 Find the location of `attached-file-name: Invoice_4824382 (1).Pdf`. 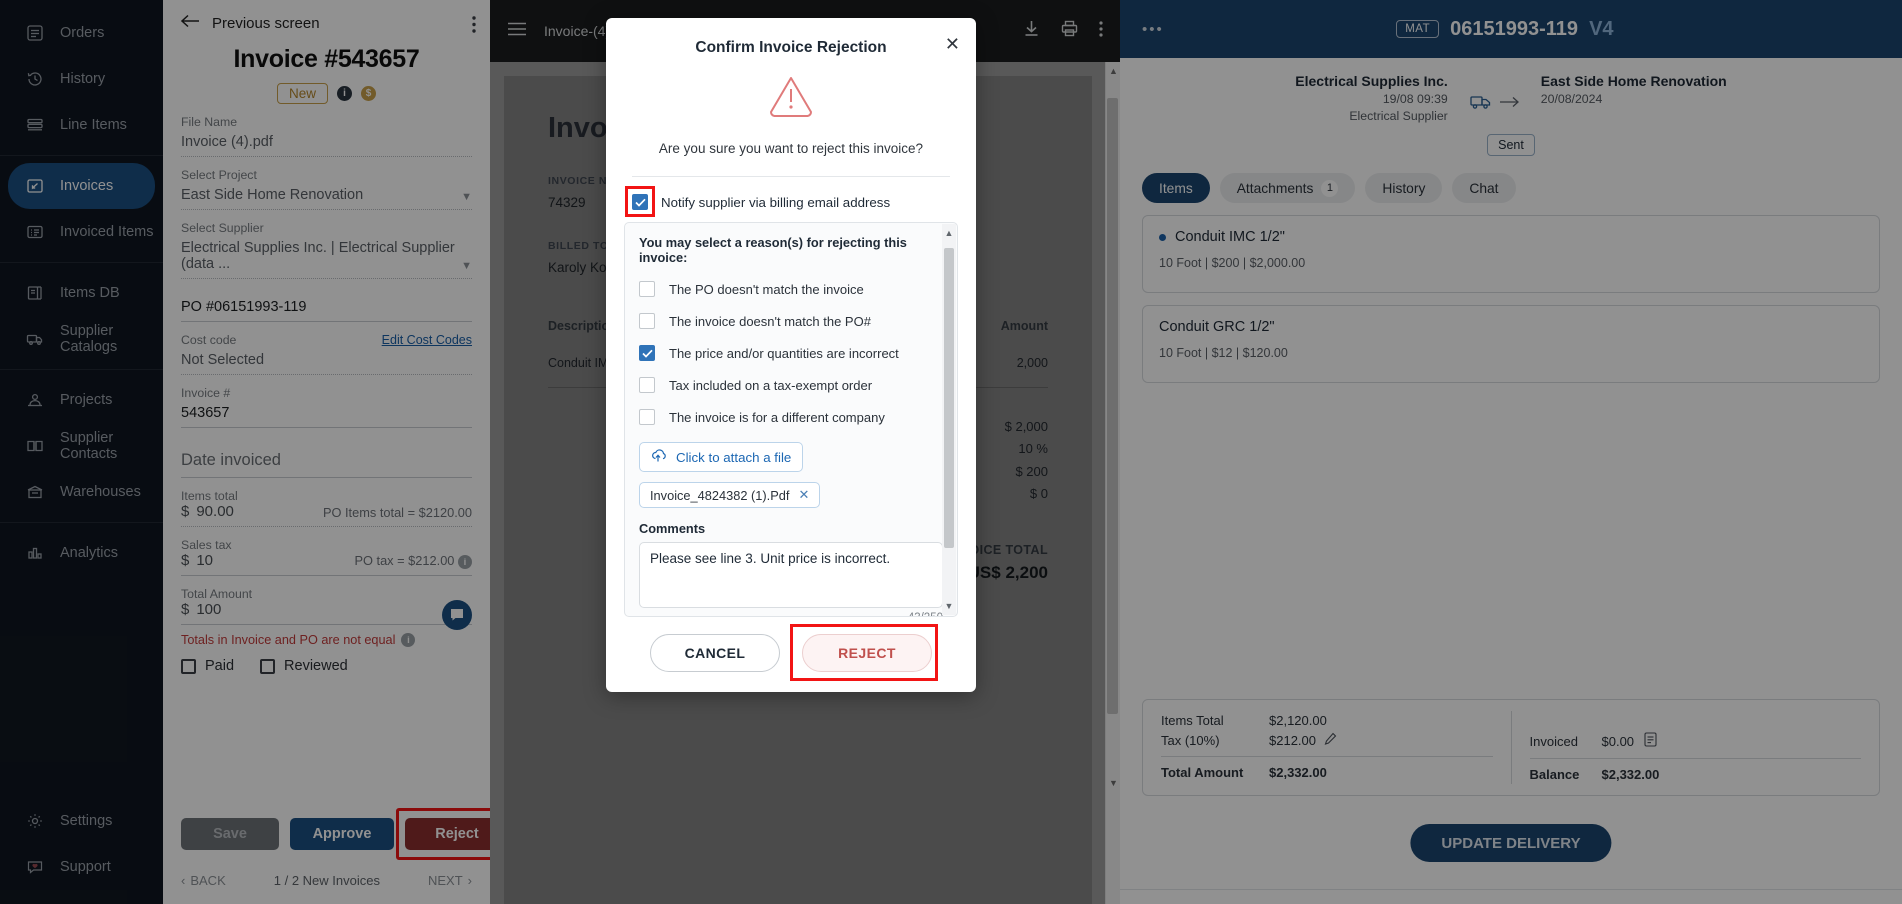

attached-file-name: Invoice_4824382 (1).Pdf is located at coordinates (720, 495).